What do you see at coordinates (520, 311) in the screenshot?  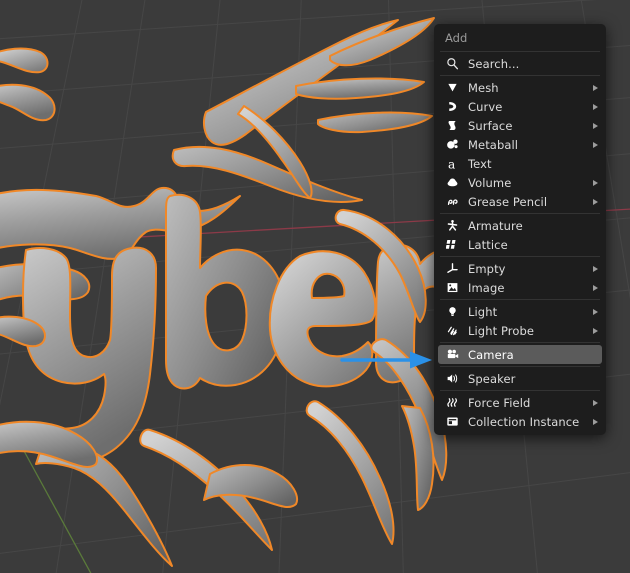 I see `menu-item-light: Light` at bounding box center [520, 311].